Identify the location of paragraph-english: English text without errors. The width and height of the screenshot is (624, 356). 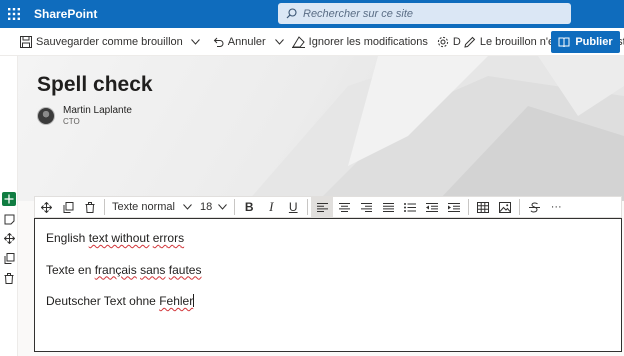
(328, 239).